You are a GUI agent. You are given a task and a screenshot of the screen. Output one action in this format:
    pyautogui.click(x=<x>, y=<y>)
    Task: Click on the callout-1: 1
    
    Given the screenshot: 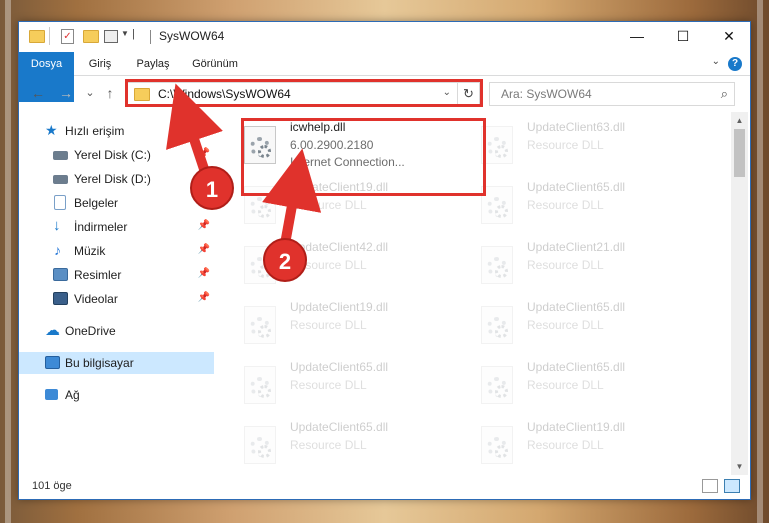 What is the action you would take?
    pyautogui.click(x=212, y=188)
    